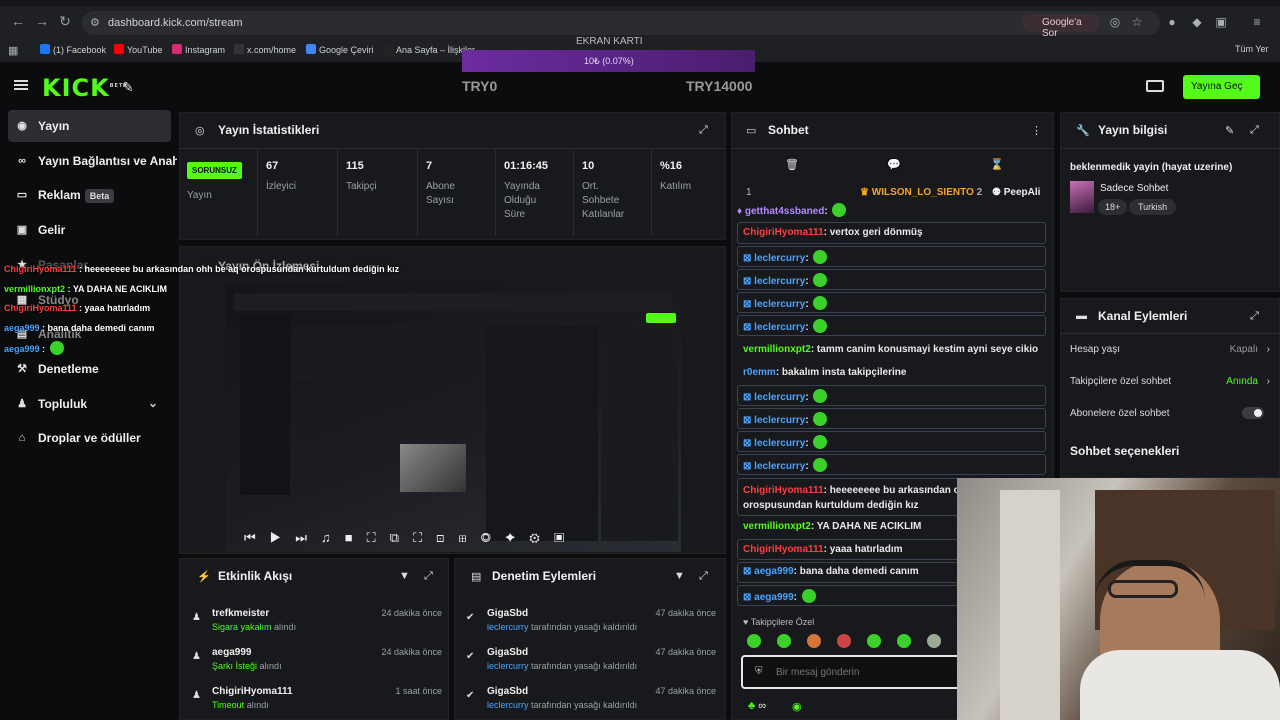 This screenshot has height=720, width=1280. Describe the element at coordinates (866, 672) in the screenshot. I see `chat-input` at that location.